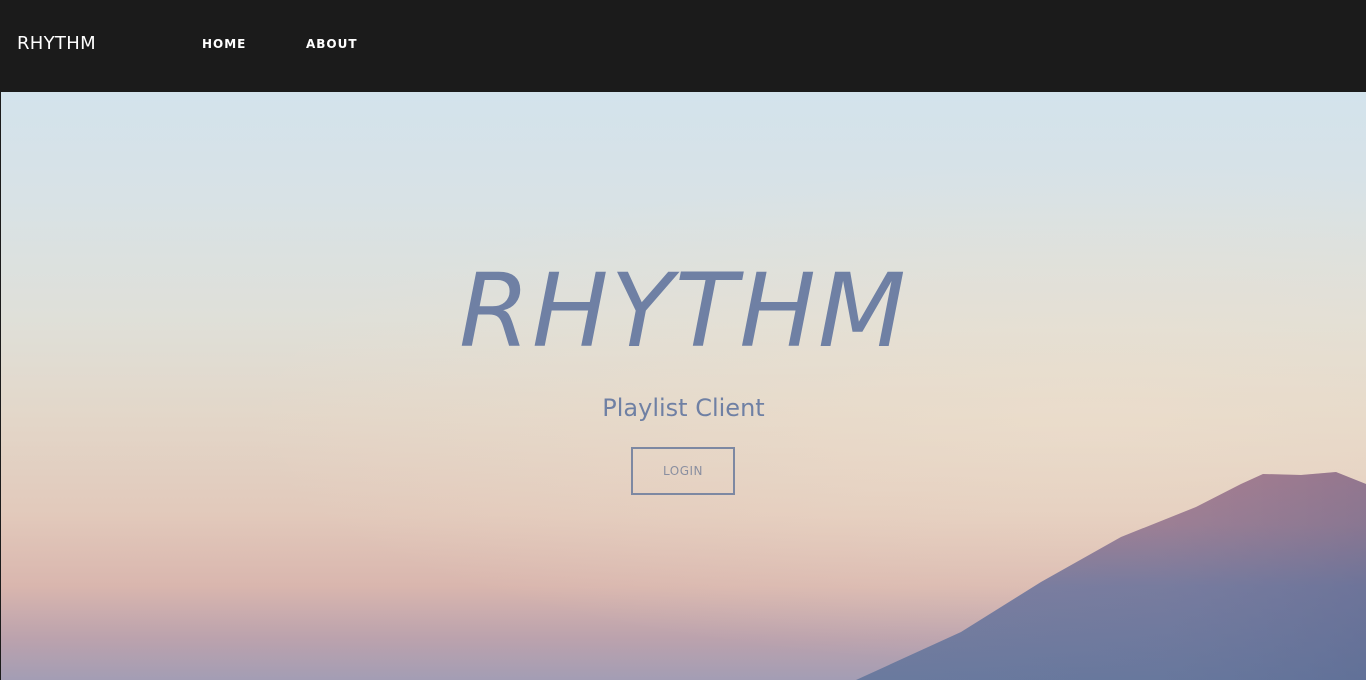 The image size is (1366, 680). What do you see at coordinates (683, 46) in the screenshot?
I see `top-navbar: RHYTHM HOME ABOUT` at bounding box center [683, 46].